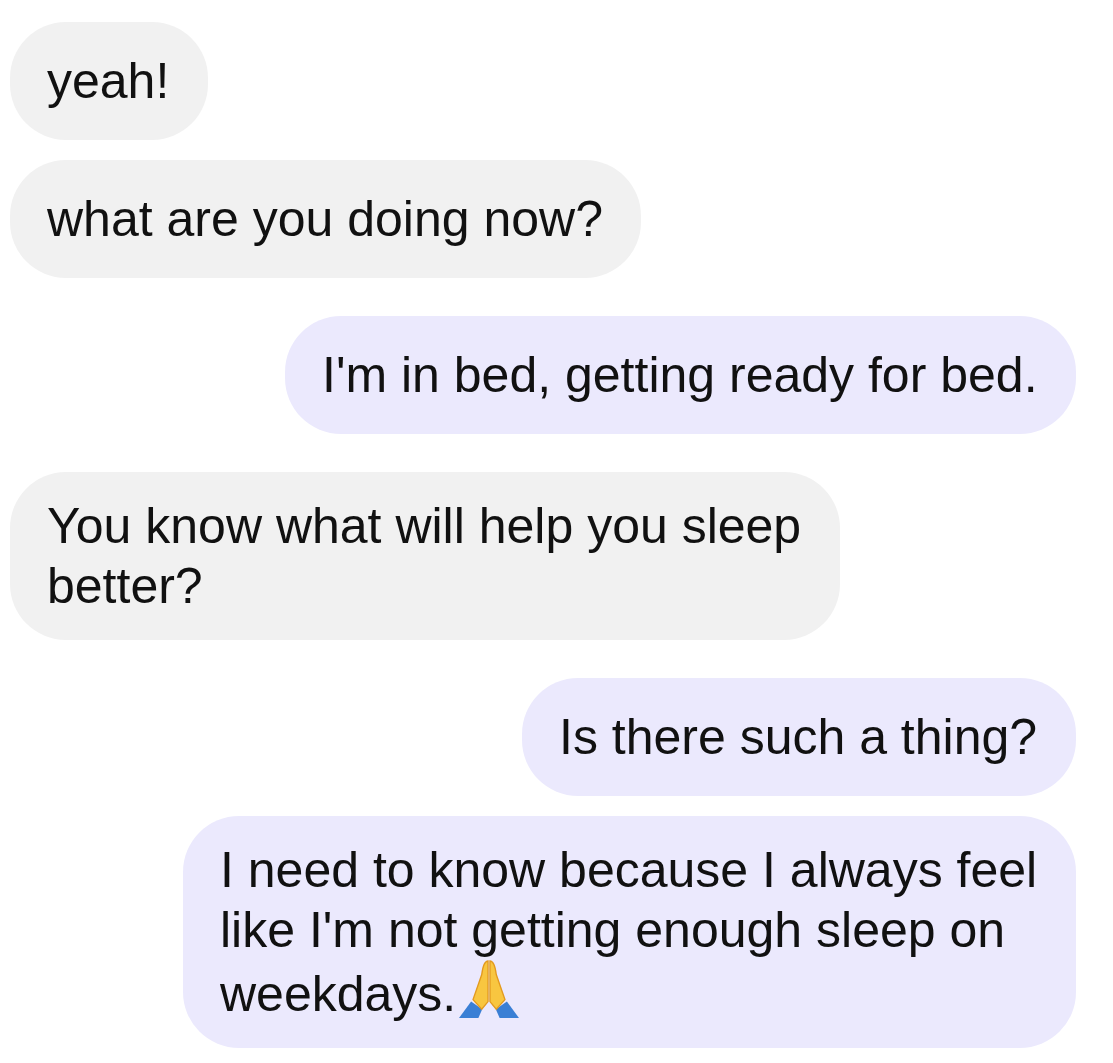  What do you see at coordinates (680, 375) in the screenshot?
I see `message-text: I'm in bed, getting ready for bed.` at bounding box center [680, 375].